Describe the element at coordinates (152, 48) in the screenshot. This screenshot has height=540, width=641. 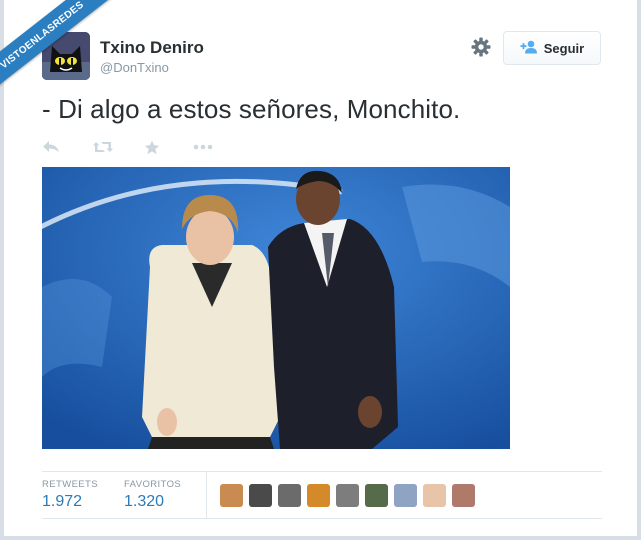
I see `user-name: Txino Deniro` at that location.